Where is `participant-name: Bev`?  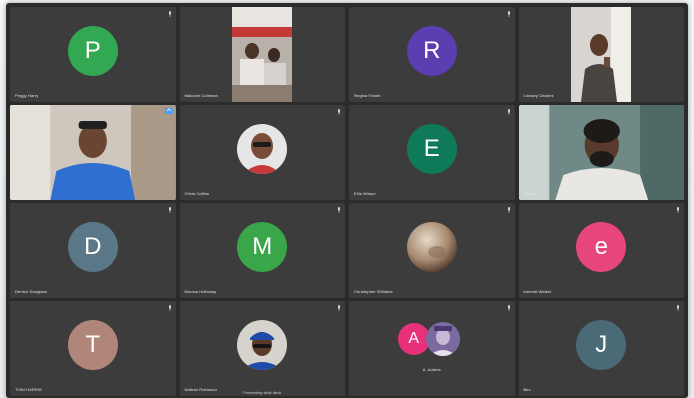 participant-name: Bev is located at coordinates (527, 389).